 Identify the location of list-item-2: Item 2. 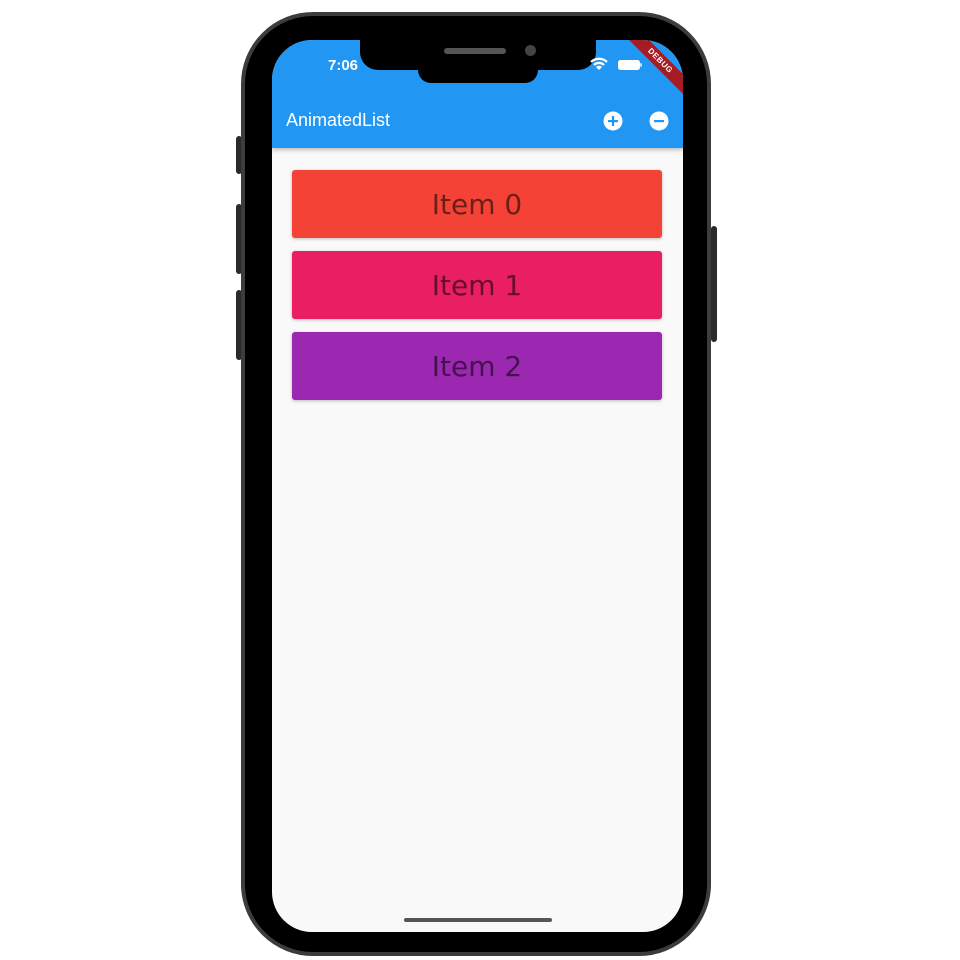
(477, 366).